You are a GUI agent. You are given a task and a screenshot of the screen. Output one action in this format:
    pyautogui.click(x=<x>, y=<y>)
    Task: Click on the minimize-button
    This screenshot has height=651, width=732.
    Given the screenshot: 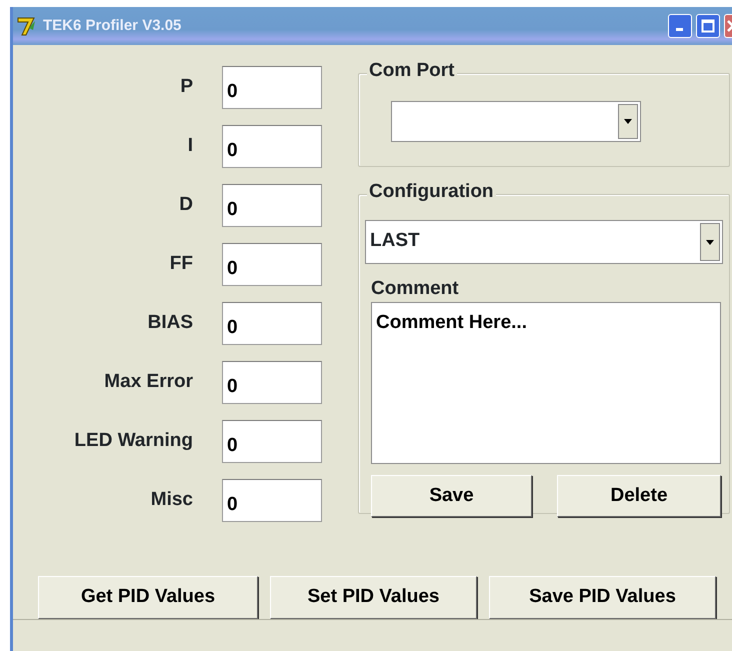 What is the action you would take?
    pyautogui.click(x=680, y=26)
    